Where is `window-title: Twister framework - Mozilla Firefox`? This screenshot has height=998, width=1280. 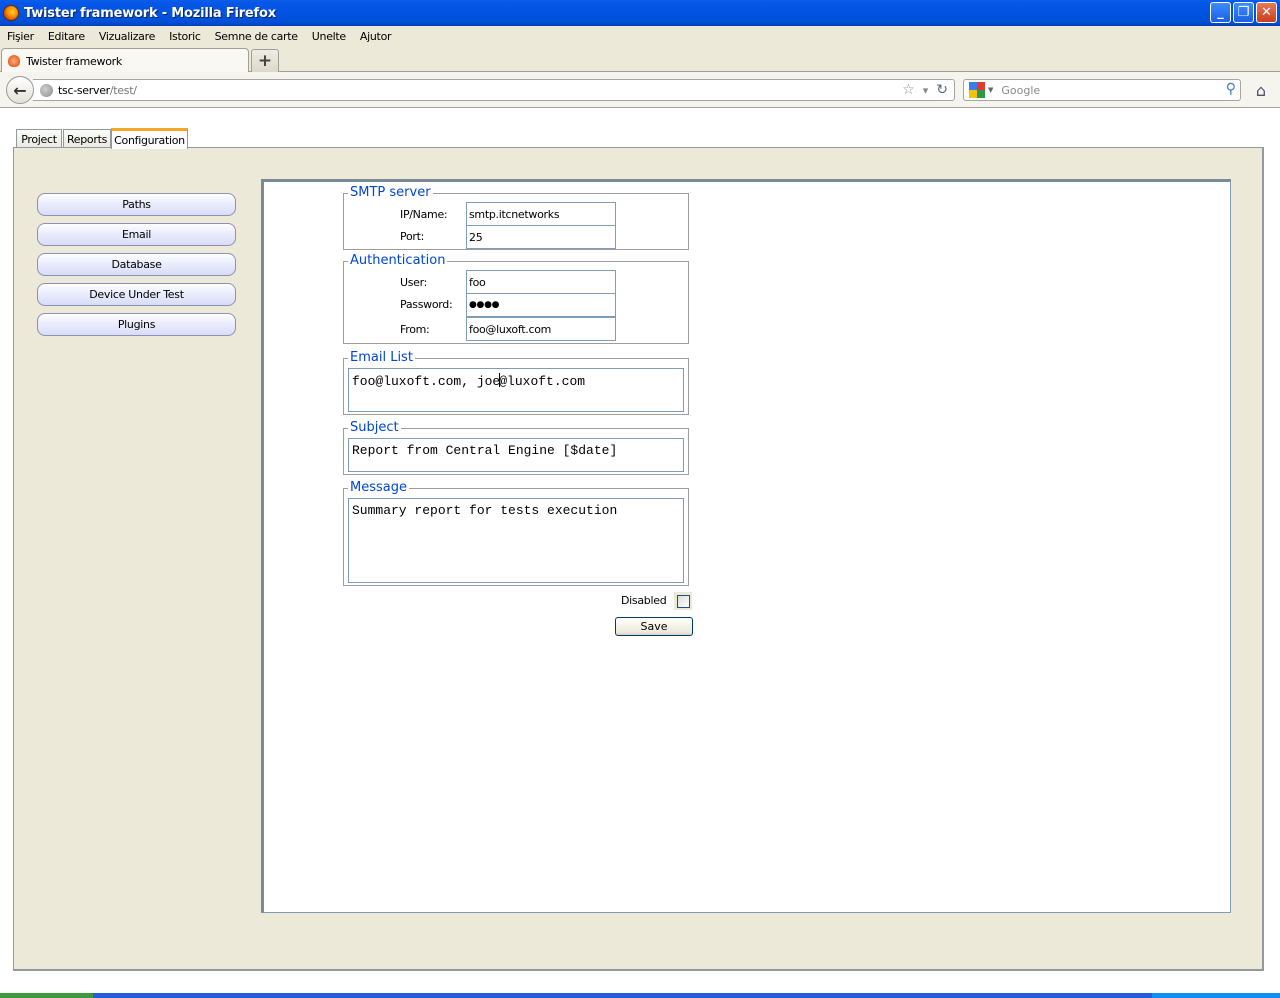 window-title: Twister framework - Mozilla Firefox is located at coordinates (150, 13).